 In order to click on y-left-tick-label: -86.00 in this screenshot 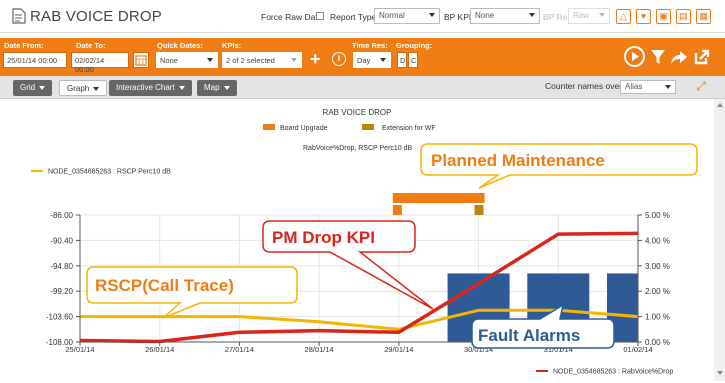, I will do `click(61, 215)`.